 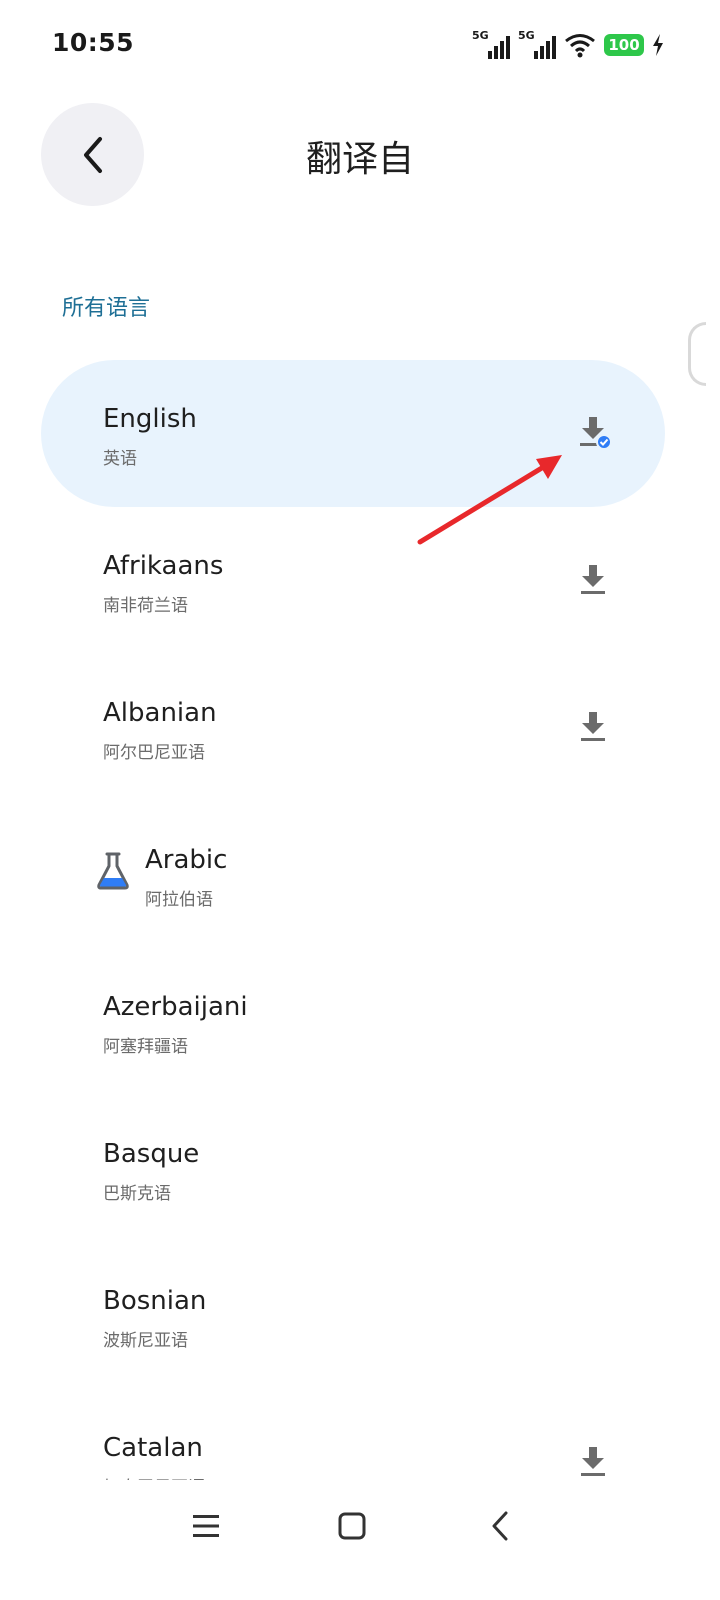 What do you see at coordinates (163, 566) in the screenshot?
I see `language-name: Afrikaans` at bounding box center [163, 566].